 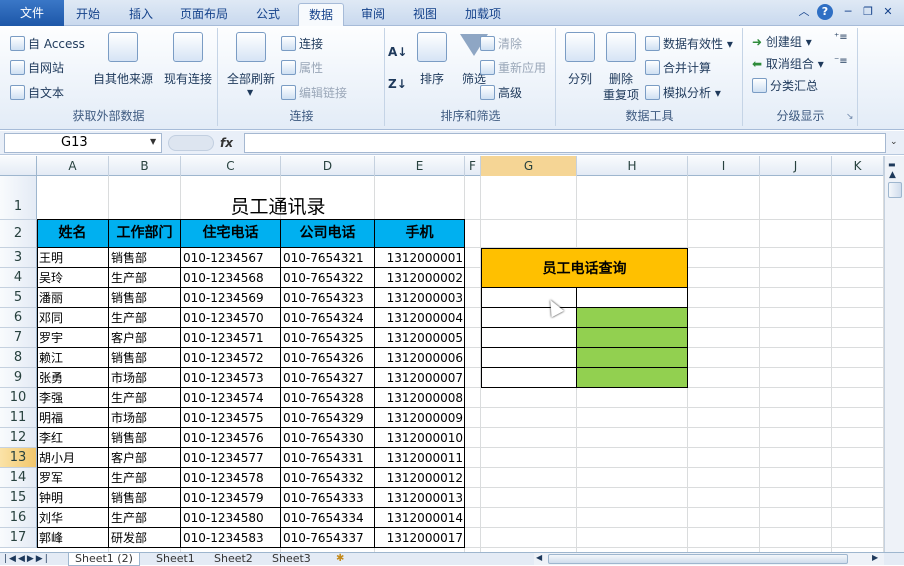 I want to click on table-cell: 市场部, so click(x=145, y=378).